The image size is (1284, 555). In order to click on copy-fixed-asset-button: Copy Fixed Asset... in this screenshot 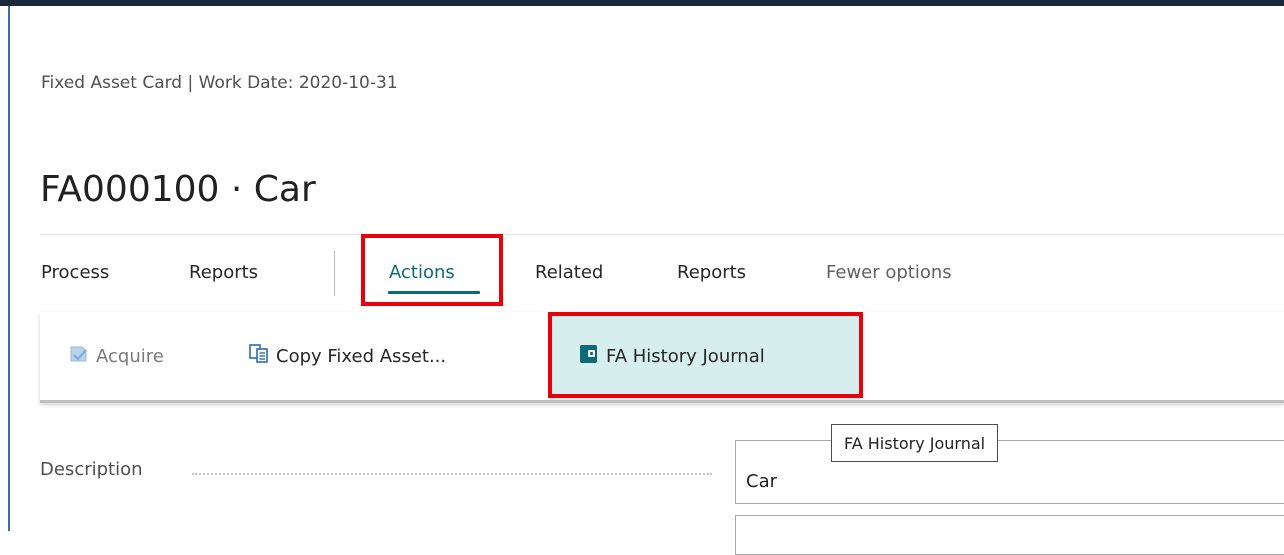, I will do `click(347, 356)`.